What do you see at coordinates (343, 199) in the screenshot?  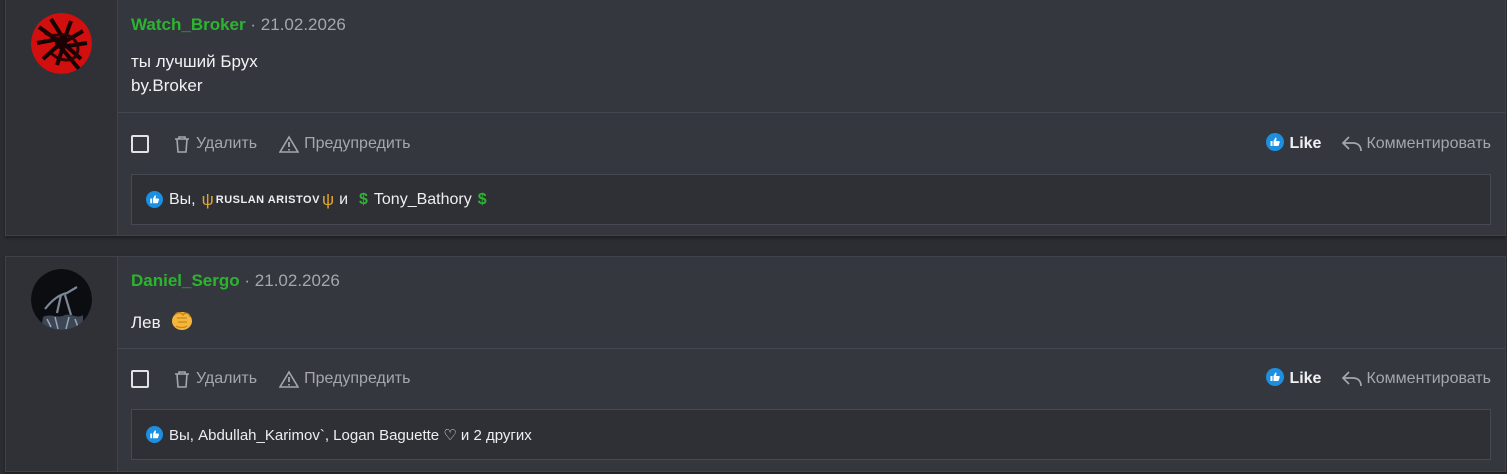 I see `reaction-and: и` at bounding box center [343, 199].